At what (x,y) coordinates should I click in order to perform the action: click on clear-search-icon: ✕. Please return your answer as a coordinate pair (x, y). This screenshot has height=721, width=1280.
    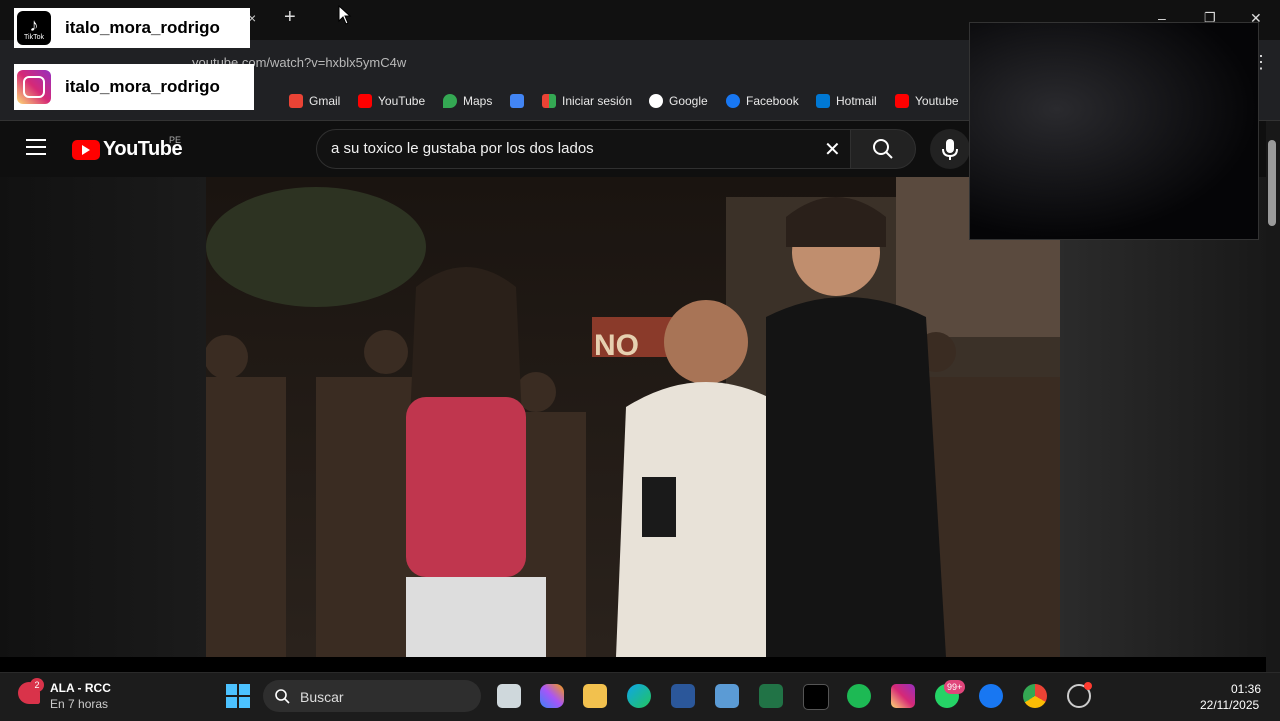
    Looking at the image, I should click on (832, 149).